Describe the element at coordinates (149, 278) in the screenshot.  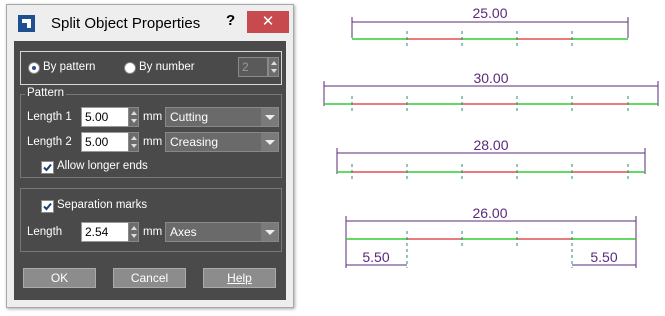
I see `cancel-button: Cancel` at that location.